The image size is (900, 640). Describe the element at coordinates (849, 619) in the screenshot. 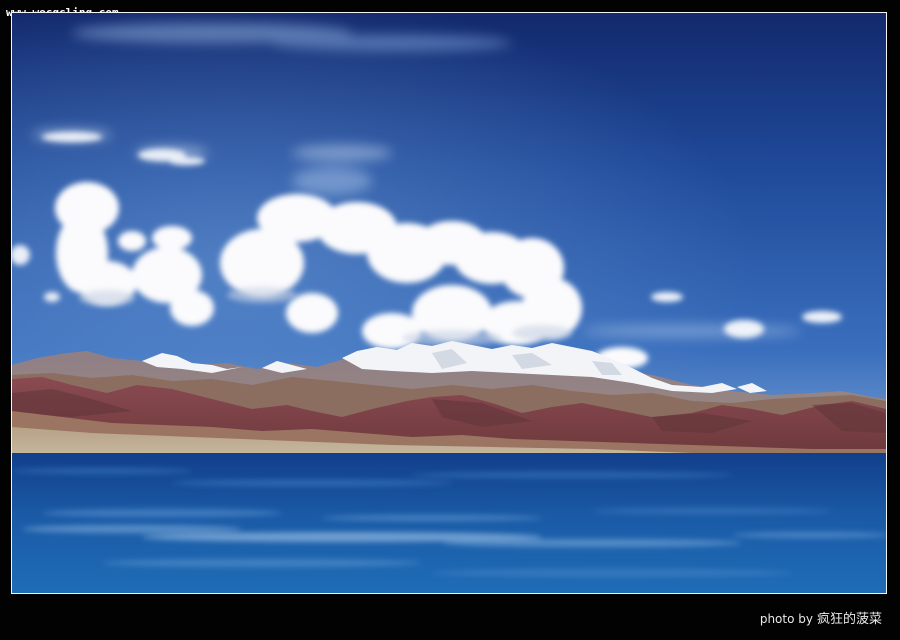

I see `credit-author: 疯狂的菠菜` at that location.